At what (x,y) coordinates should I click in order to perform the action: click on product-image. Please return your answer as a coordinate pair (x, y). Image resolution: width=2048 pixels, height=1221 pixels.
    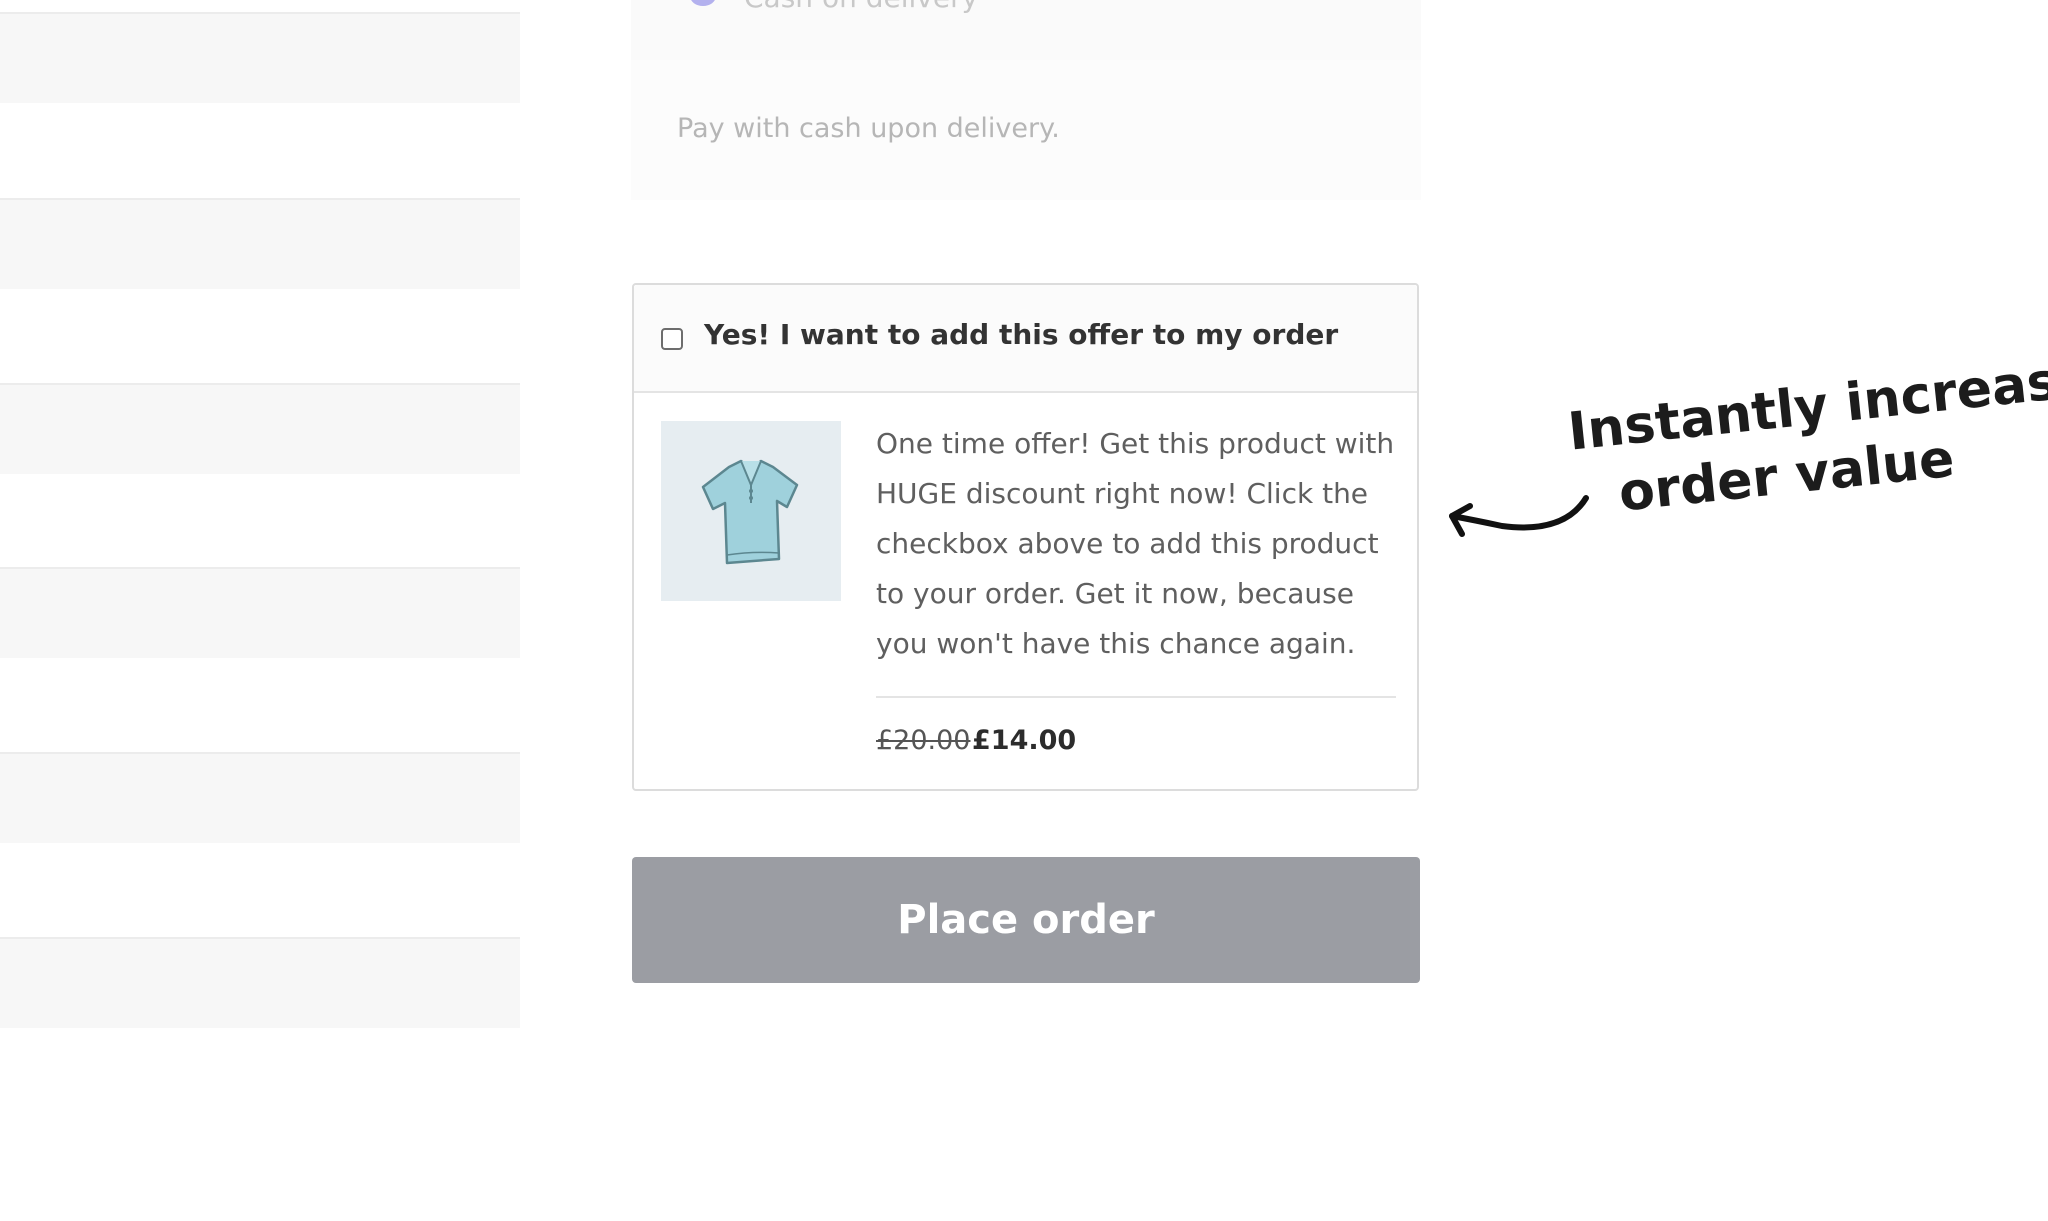
    Looking at the image, I should click on (751, 511).